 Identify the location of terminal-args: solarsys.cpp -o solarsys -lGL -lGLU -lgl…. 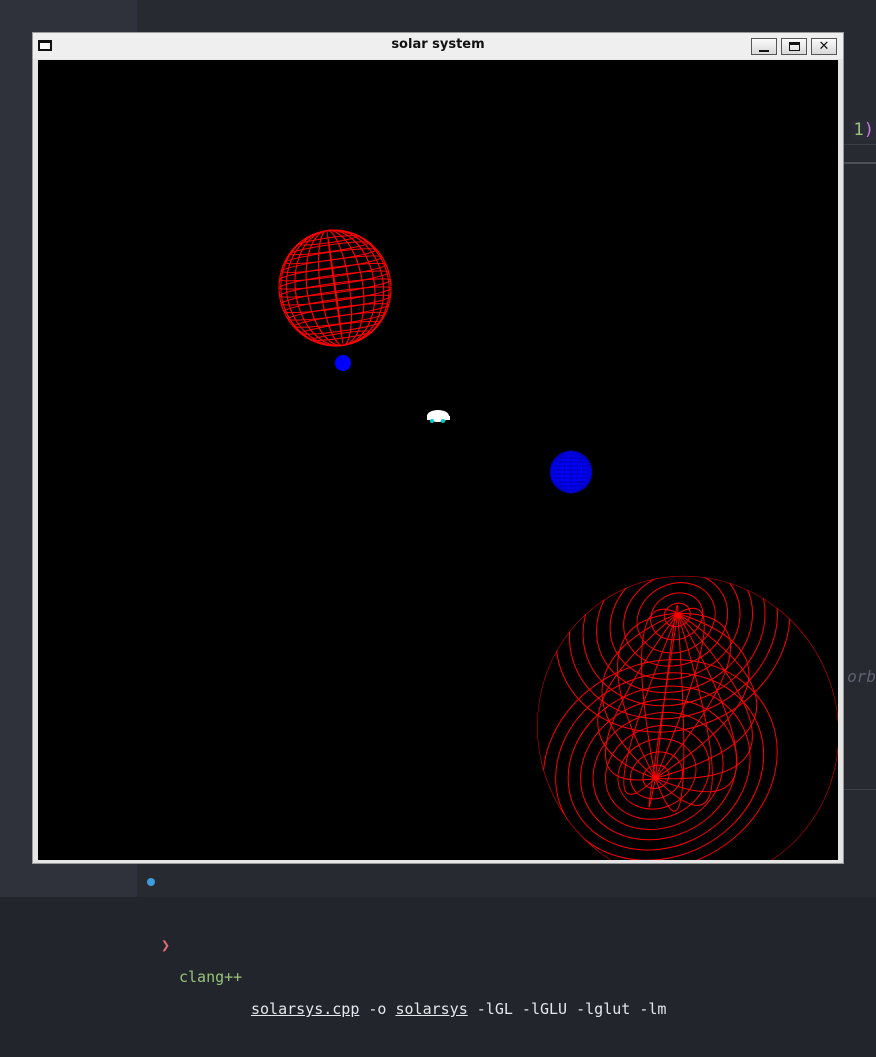
(458, 1009).